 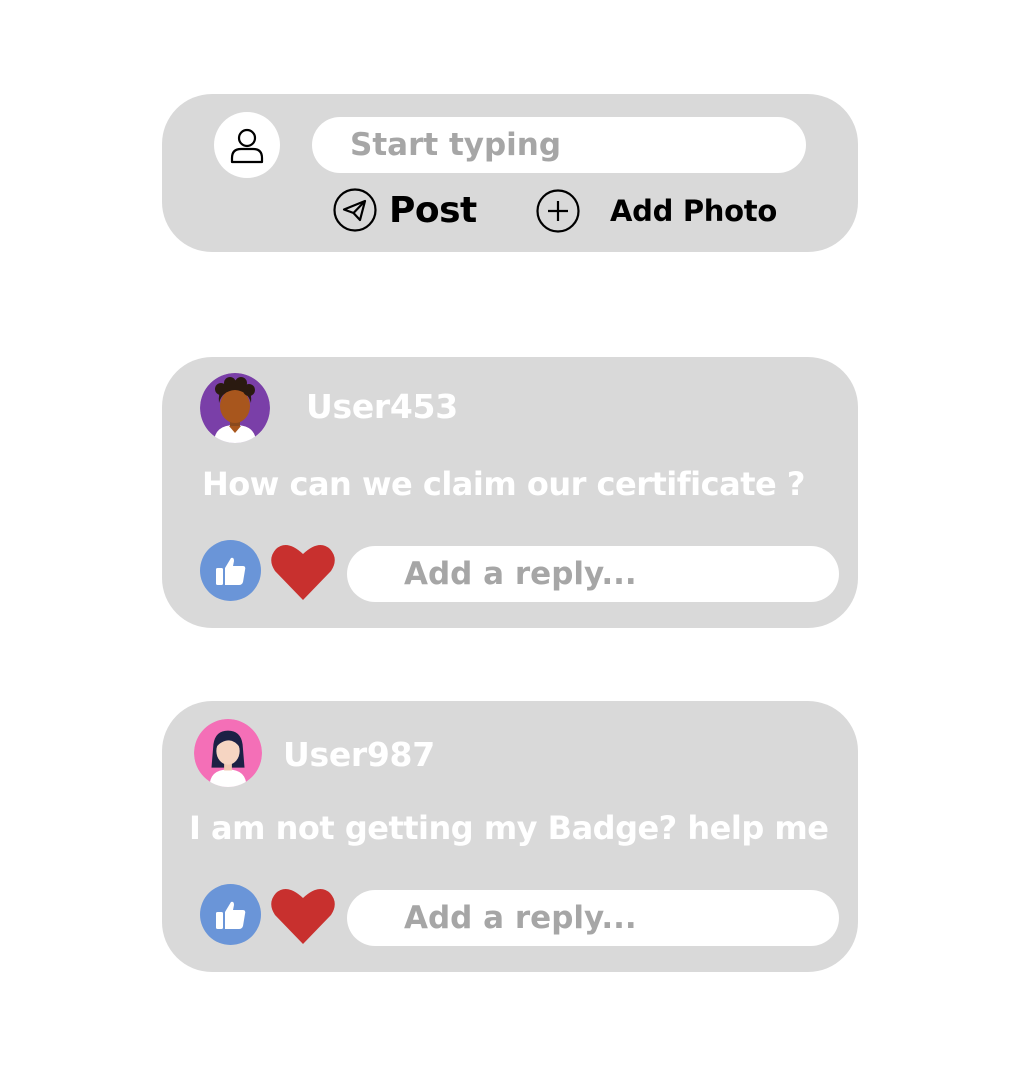 I want to click on user-avatar, so click(x=247, y=145).